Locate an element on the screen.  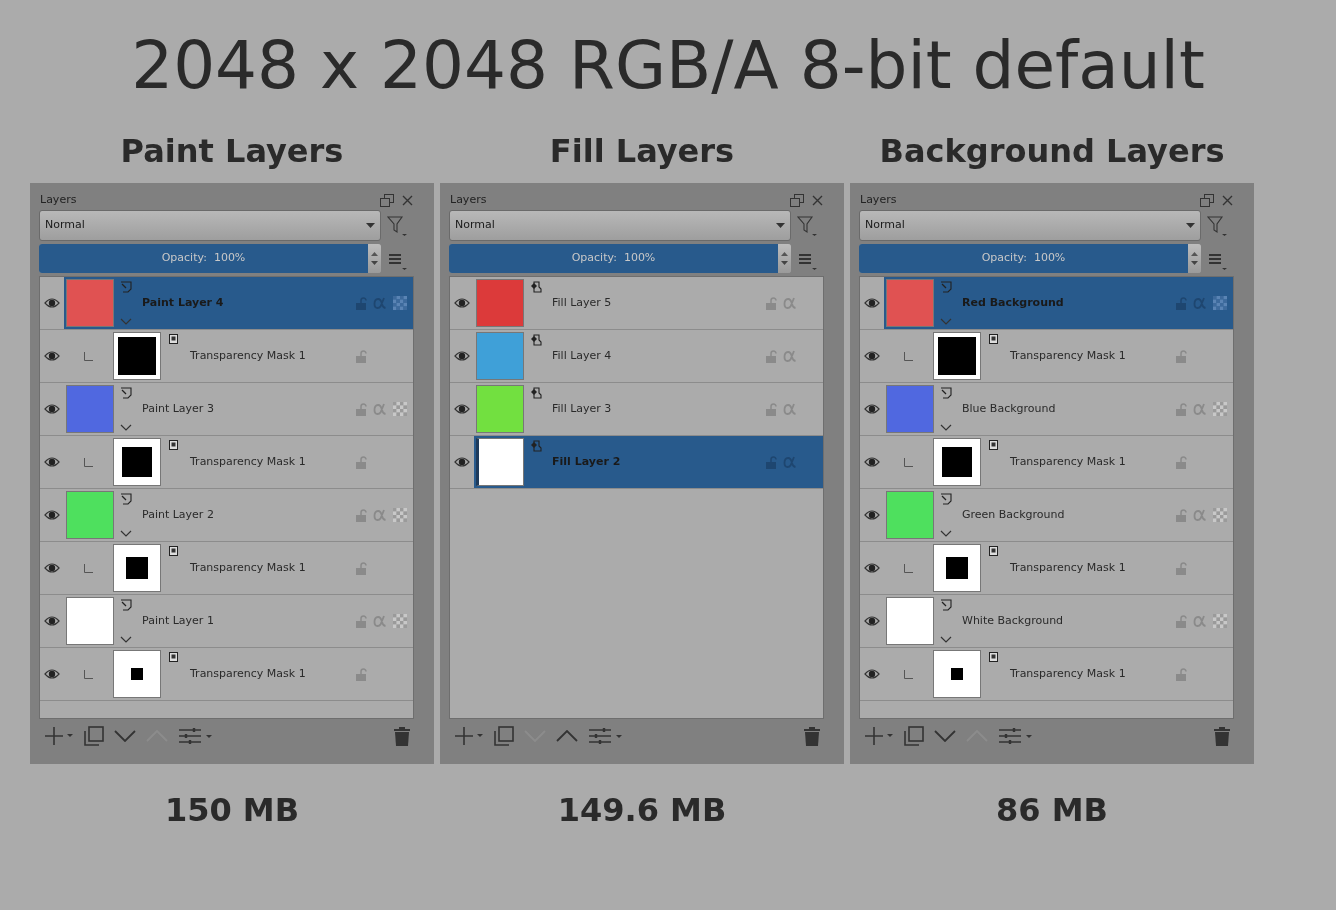
layer-row: Paint Layer 2 is located at coordinates (226, 515).